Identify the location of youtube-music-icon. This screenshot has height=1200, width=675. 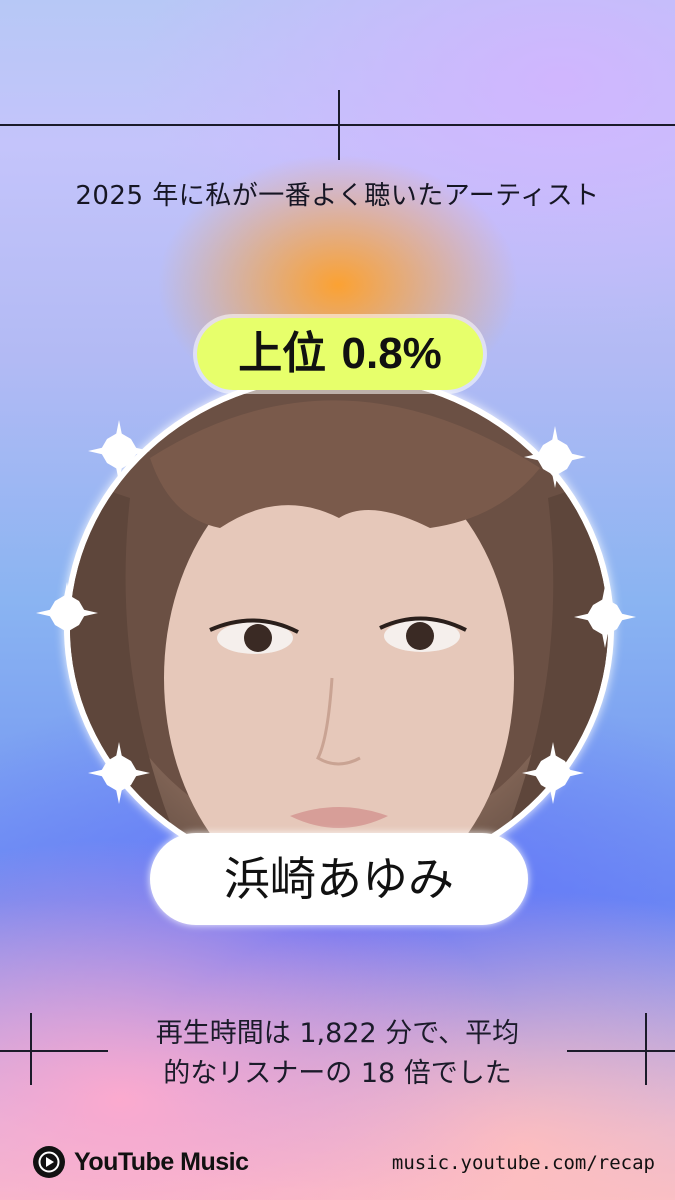
(49, 1162).